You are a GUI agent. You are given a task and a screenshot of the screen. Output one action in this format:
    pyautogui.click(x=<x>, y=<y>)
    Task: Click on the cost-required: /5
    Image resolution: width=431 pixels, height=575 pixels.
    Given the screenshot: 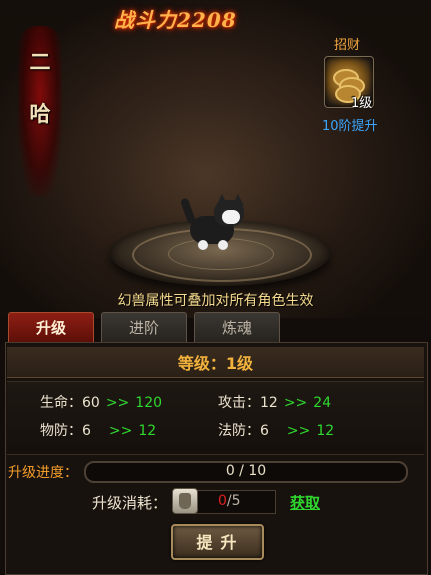 What is the action you would take?
    pyautogui.click(x=233, y=501)
    